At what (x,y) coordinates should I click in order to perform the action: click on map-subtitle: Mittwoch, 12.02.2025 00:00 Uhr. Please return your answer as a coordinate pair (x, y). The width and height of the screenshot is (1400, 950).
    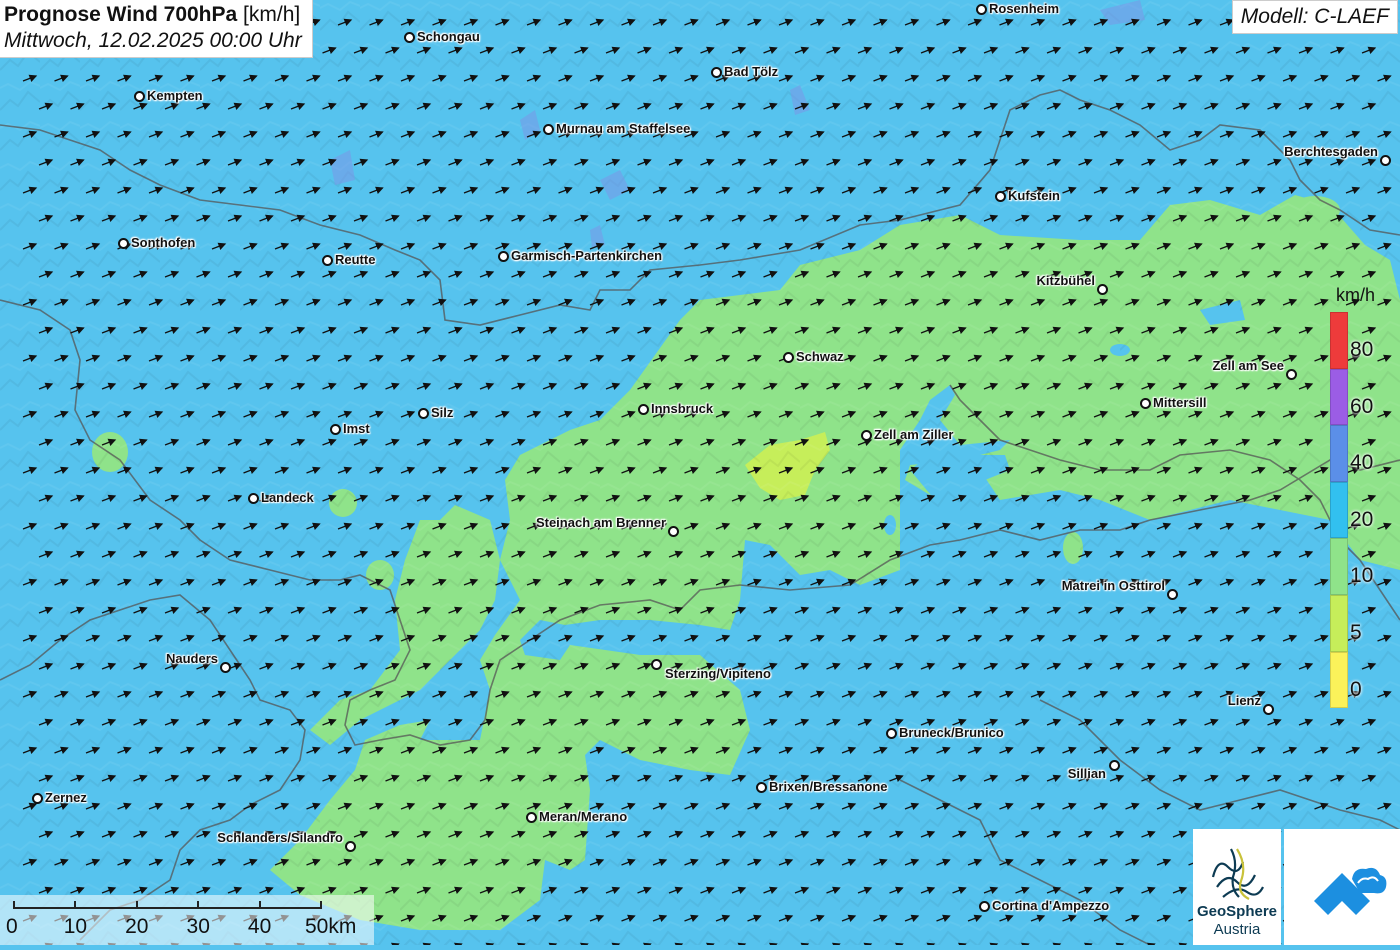
    Looking at the image, I should click on (153, 40).